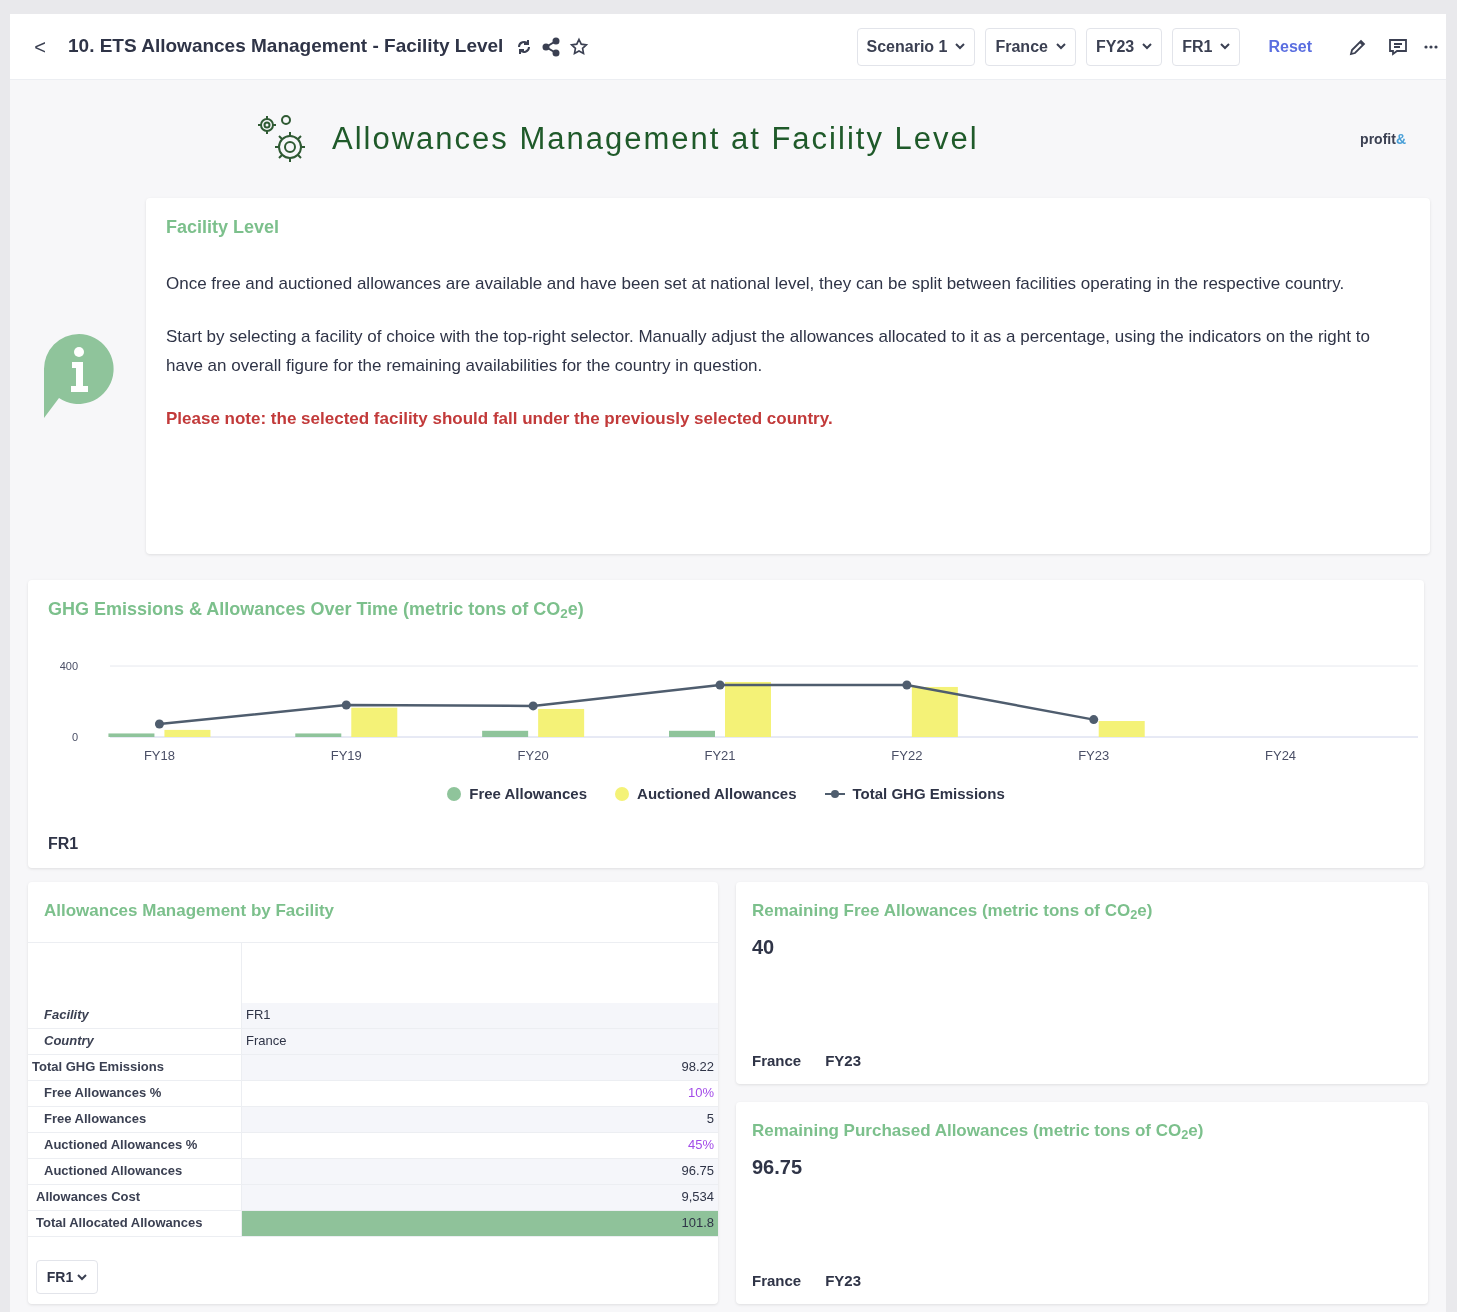 This screenshot has width=1457, height=1312. What do you see at coordinates (834, 794) in the screenshot?
I see `legend-line-icon` at bounding box center [834, 794].